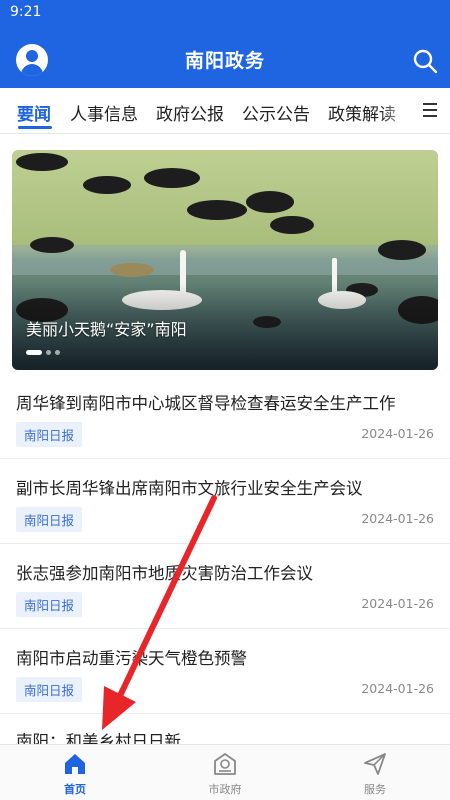 The height and width of the screenshot is (800, 450). What do you see at coordinates (276, 112) in the screenshot?
I see `tab-announcements: 公示公告` at bounding box center [276, 112].